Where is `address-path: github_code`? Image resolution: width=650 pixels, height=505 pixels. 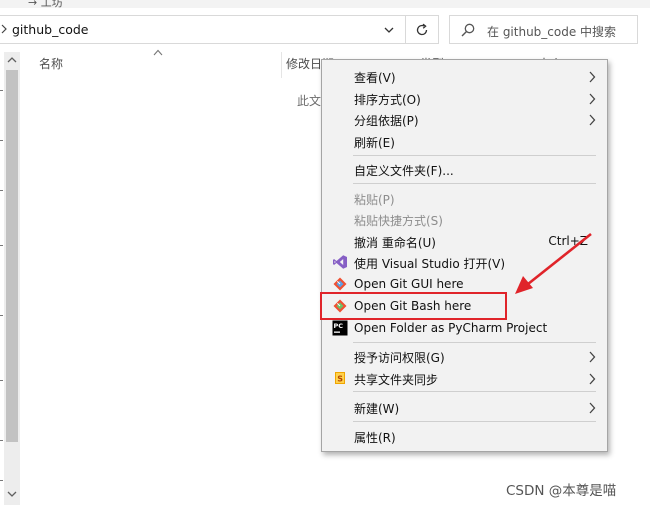 address-path: github_code is located at coordinates (50, 29).